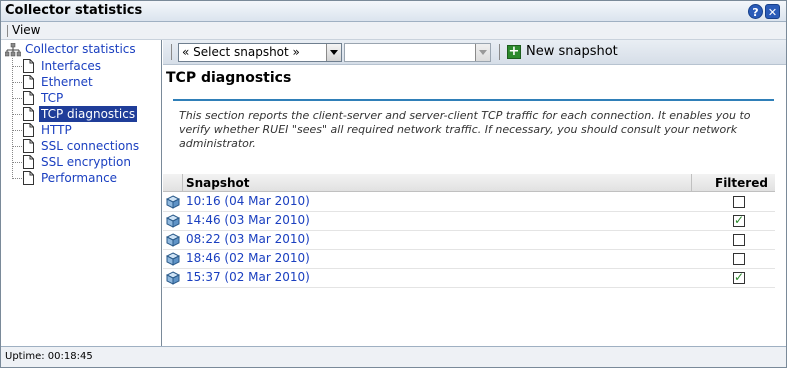 The height and width of the screenshot is (368, 787). What do you see at coordinates (514, 51) in the screenshot?
I see `plus-icon: +` at bounding box center [514, 51].